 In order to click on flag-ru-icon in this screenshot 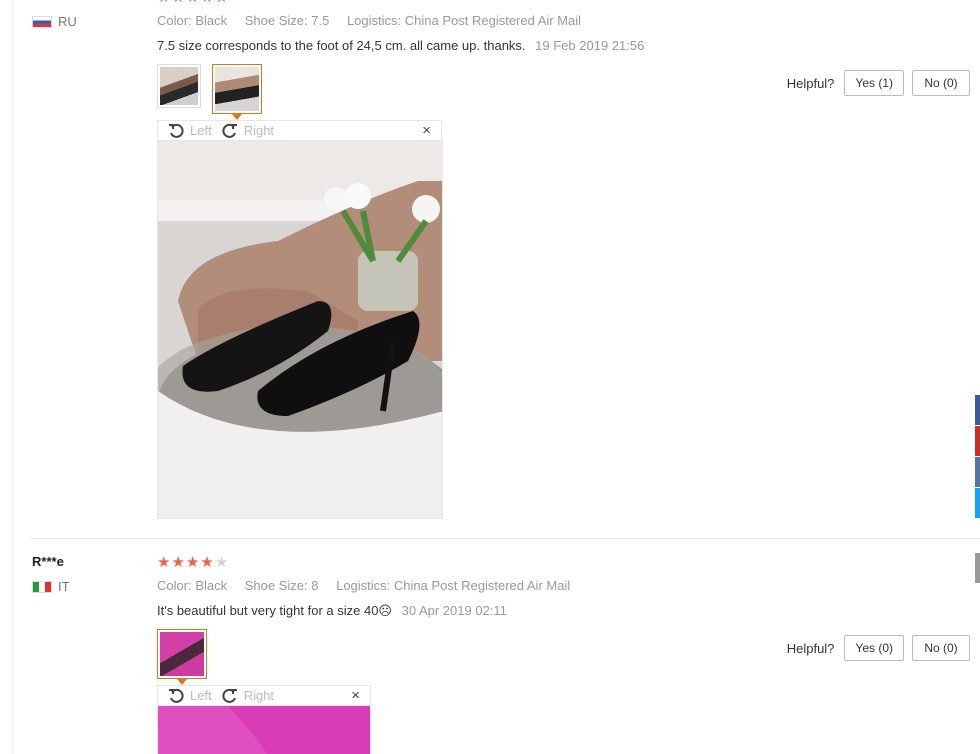, I will do `click(42, 21)`.